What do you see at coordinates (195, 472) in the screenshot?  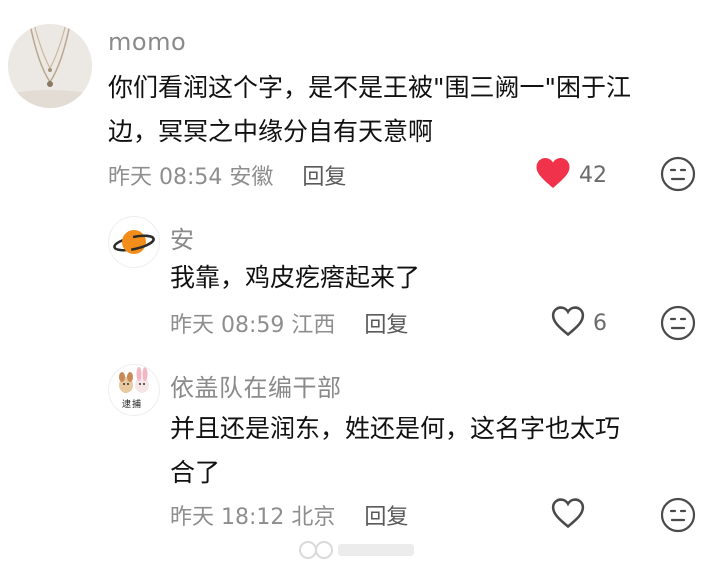 I see `reply-text-line: 合了` at bounding box center [195, 472].